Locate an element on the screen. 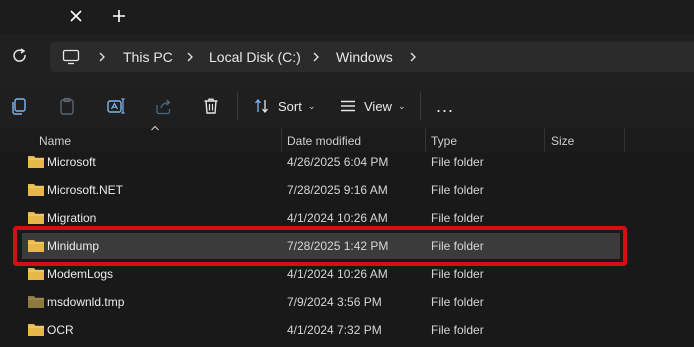  sort-ascending-icon is located at coordinates (155, 128).